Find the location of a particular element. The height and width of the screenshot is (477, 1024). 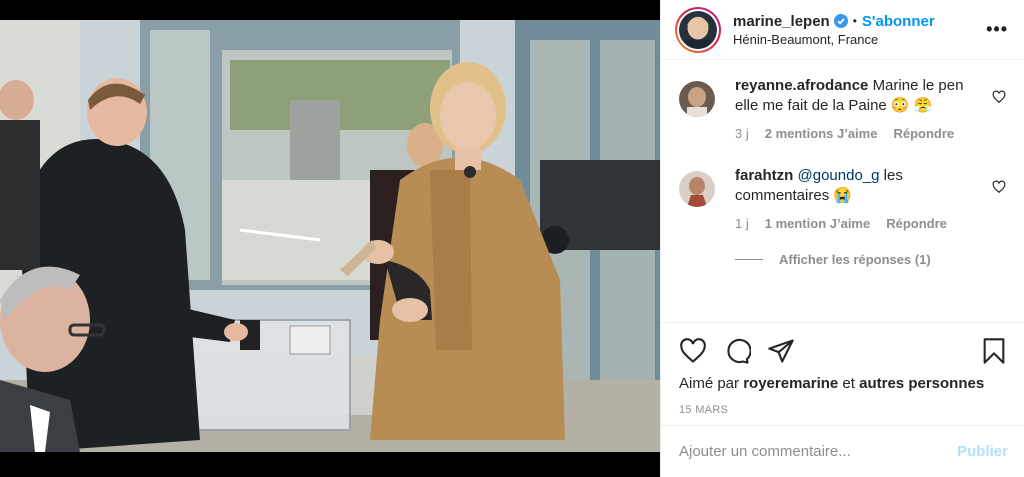

heart-icon is located at coordinates (693, 351).